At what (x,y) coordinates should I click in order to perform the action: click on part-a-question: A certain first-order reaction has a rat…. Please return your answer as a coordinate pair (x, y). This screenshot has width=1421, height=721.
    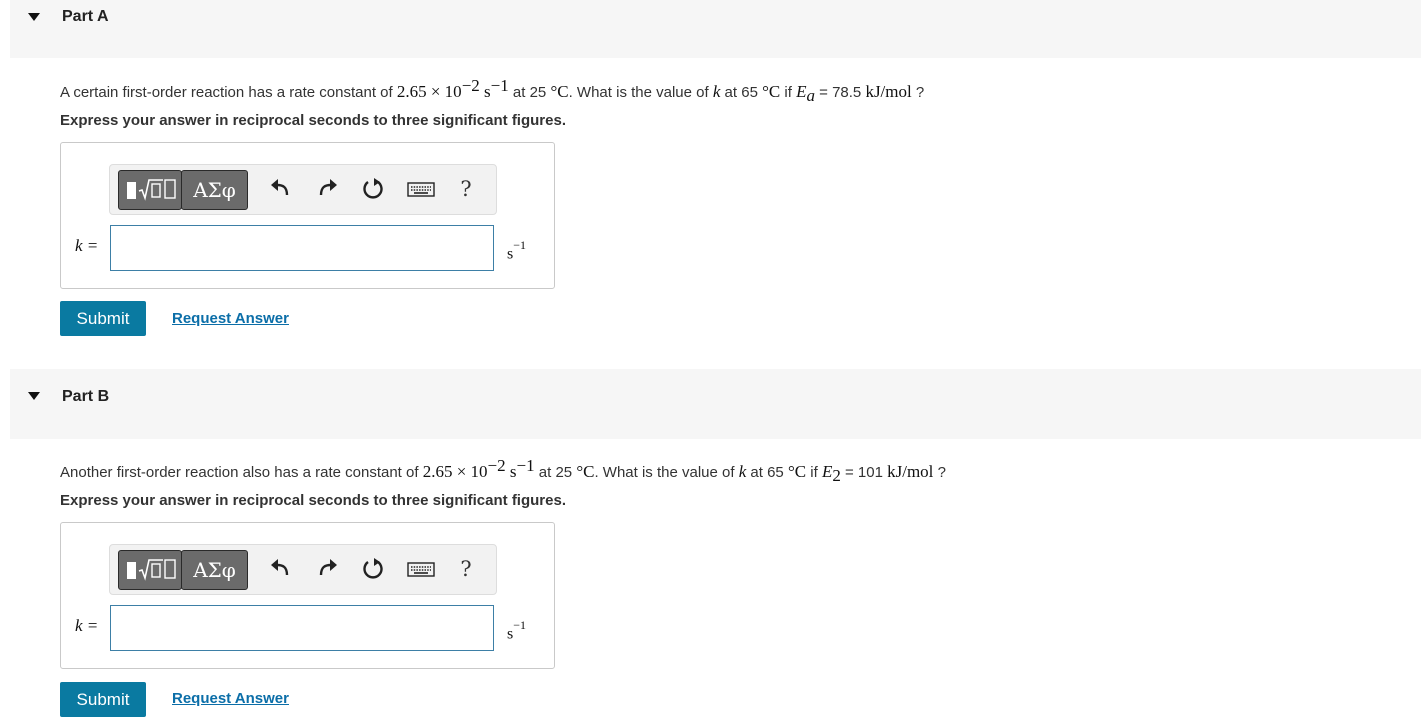
    Looking at the image, I should click on (492, 90).